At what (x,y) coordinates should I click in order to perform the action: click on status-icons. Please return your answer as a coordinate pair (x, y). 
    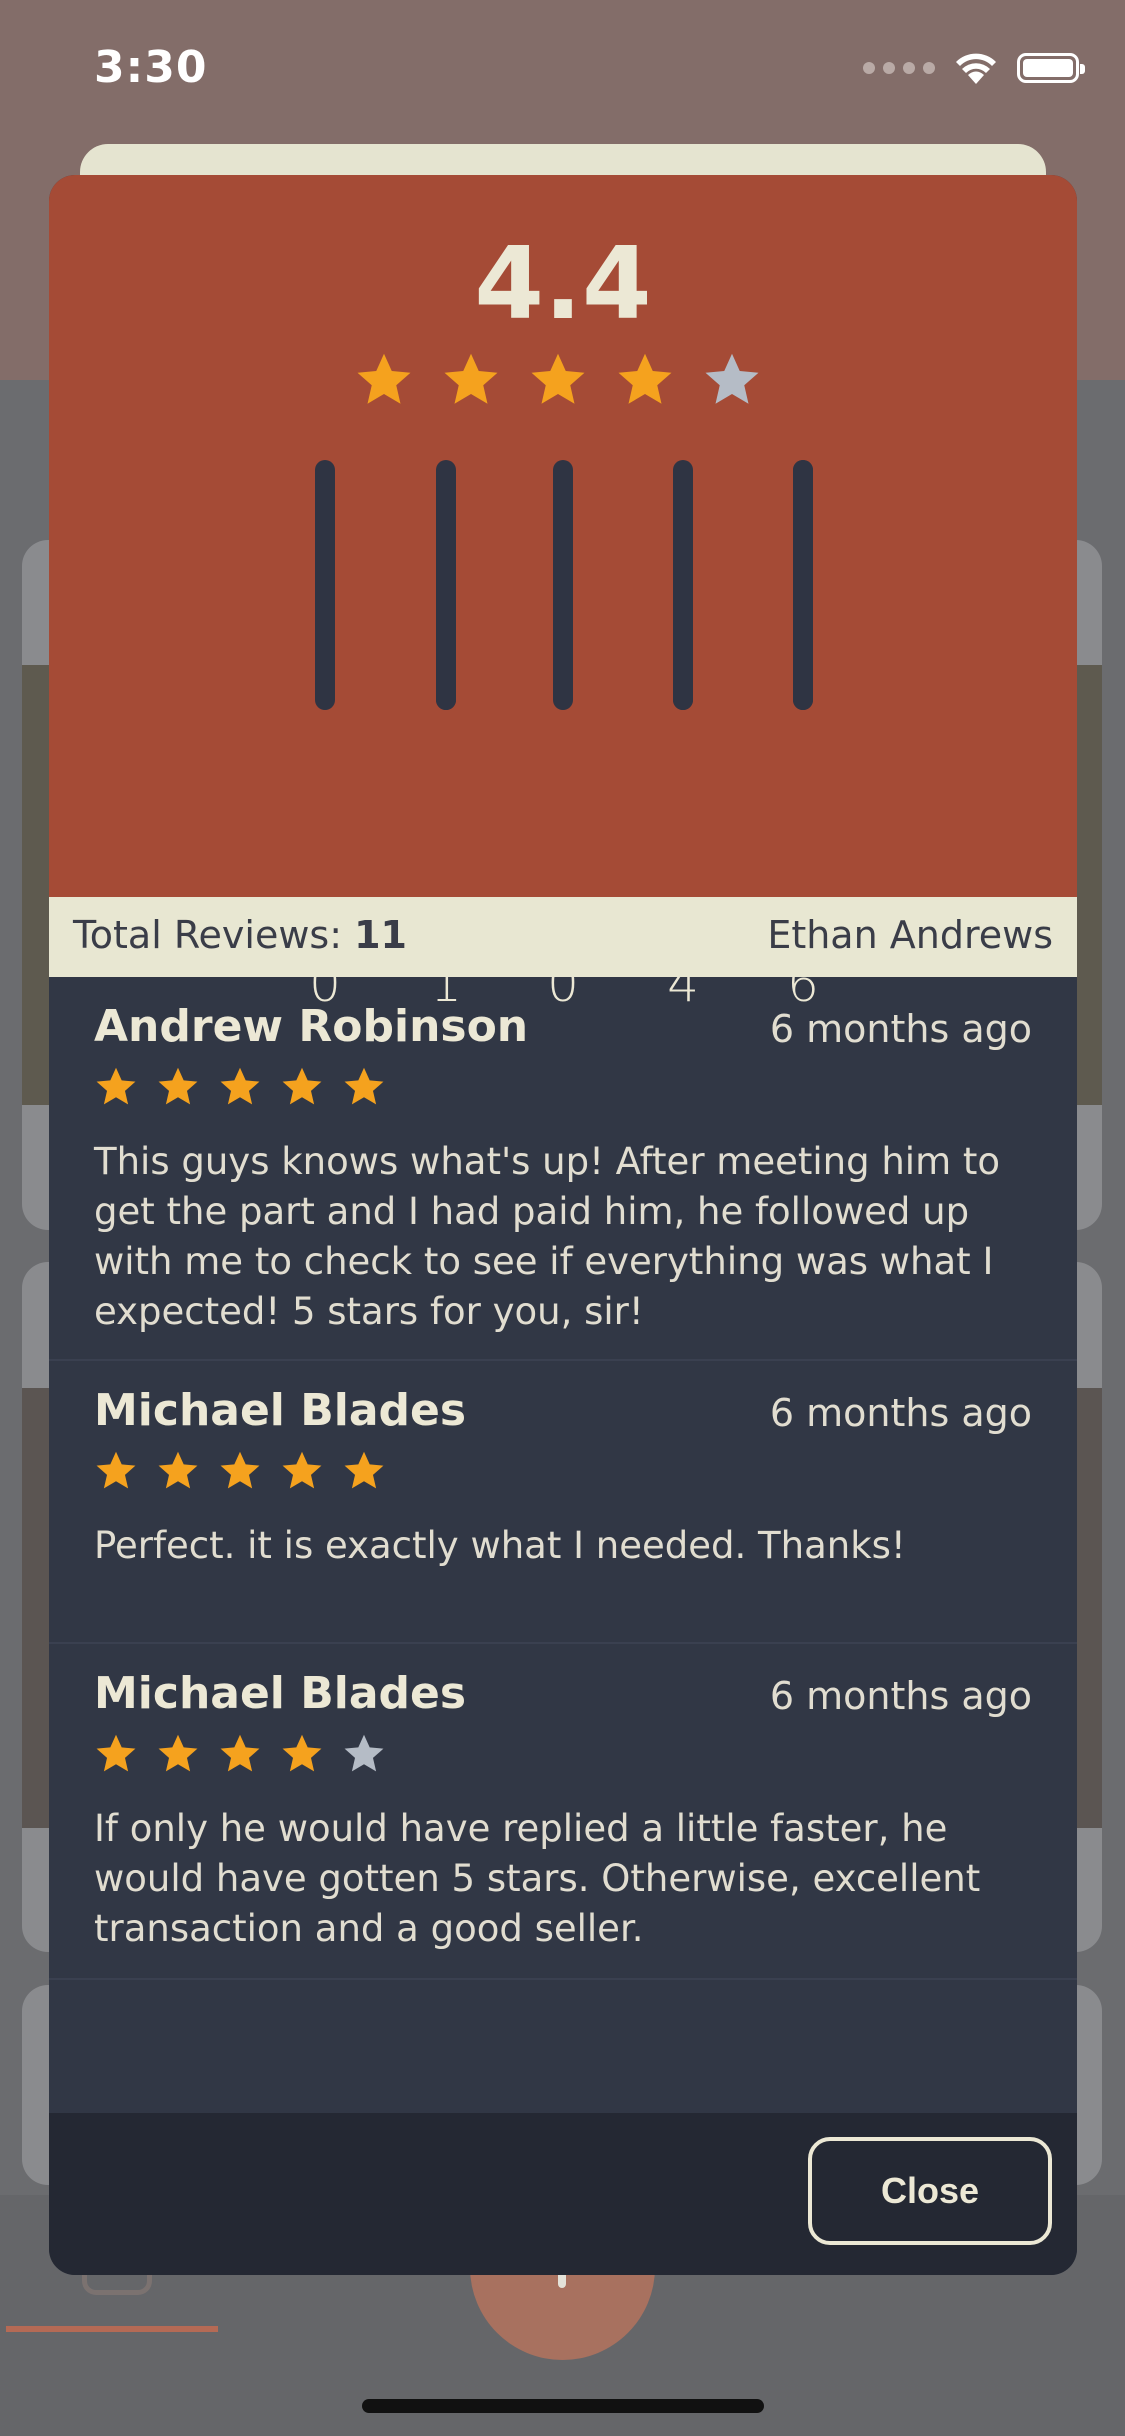
    Looking at the image, I should click on (974, 68).